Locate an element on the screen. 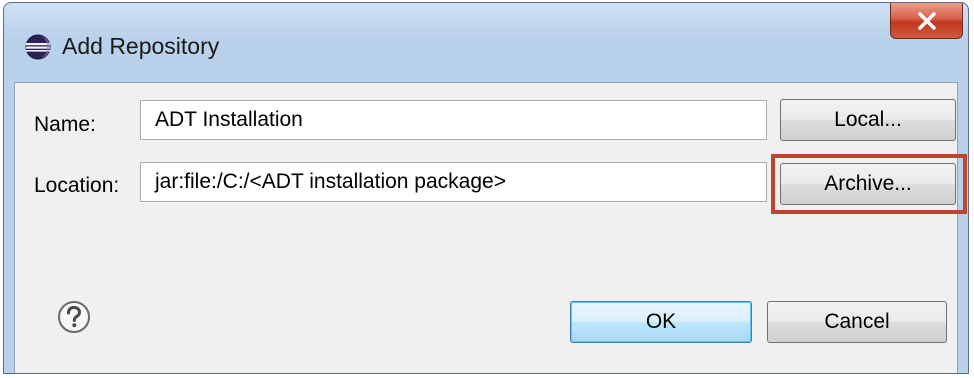 This screenshot has width=974, height=378. close-button is located at coordinates (926, 21).